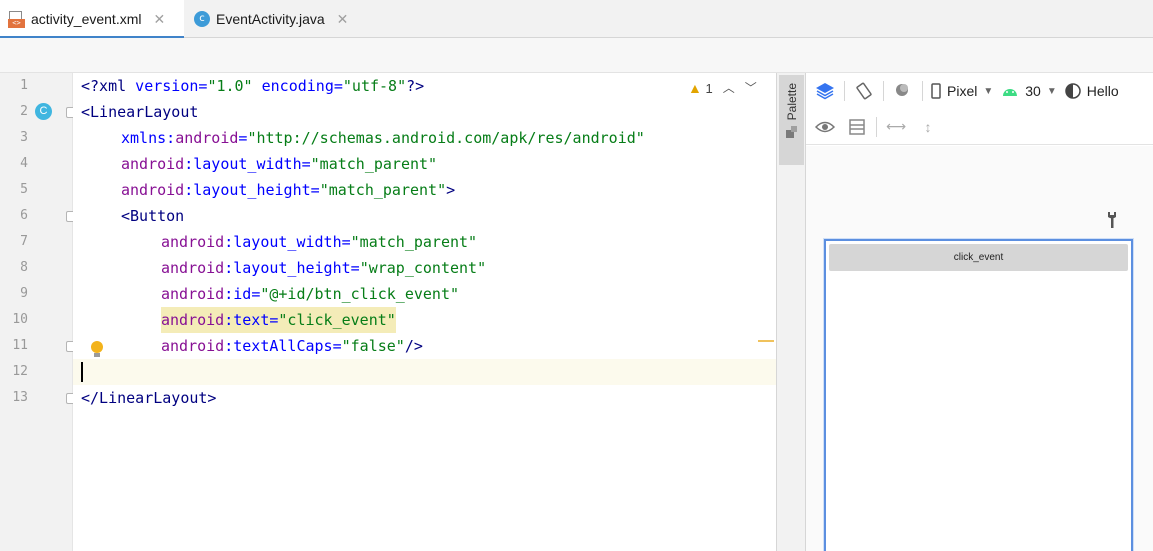 The width and height of the screenshot is (1153, 551). What do you see at coordinates (82, 372) in the screenshot?
I see `text-caret` at bounding box center [82, 372].